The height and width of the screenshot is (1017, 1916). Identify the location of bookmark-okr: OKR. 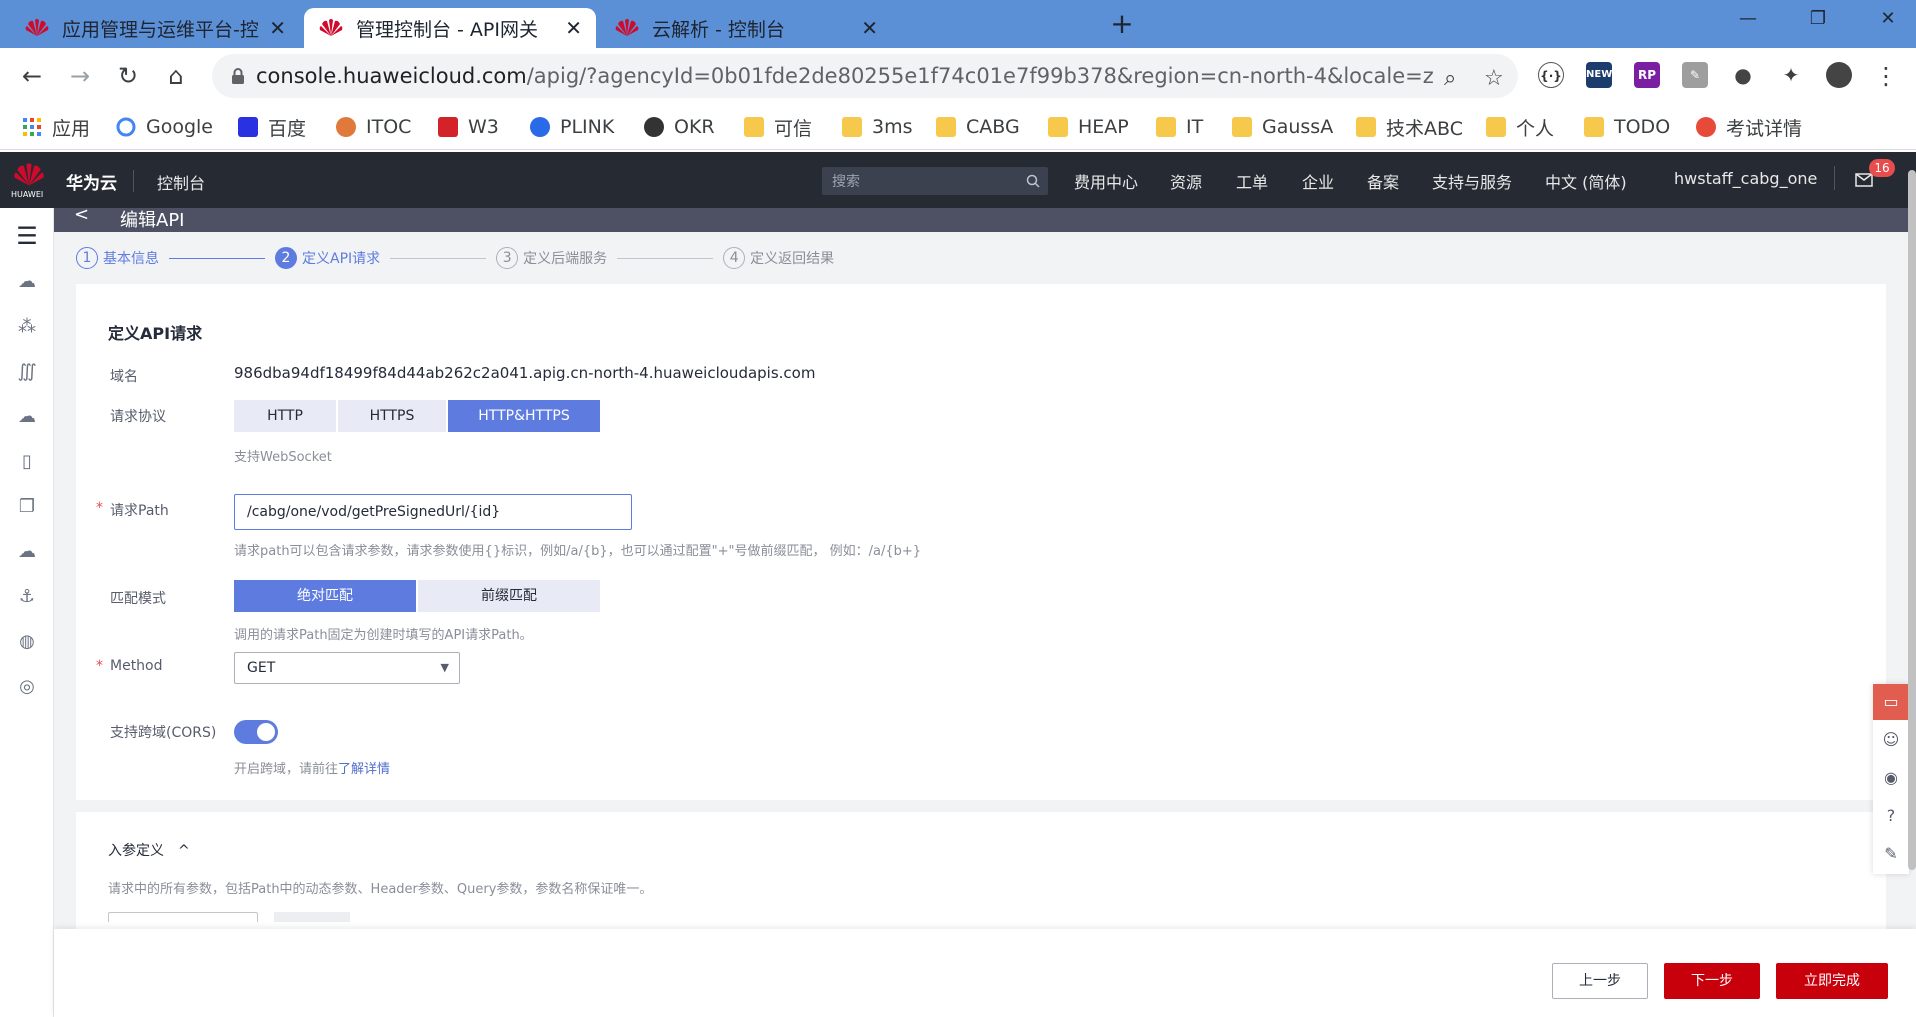
(679, 127).